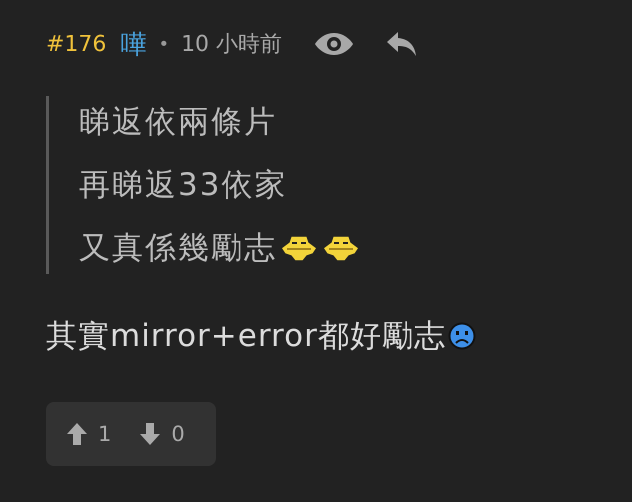 The image size is (632, 502). Describe the element at coordinates (150, 434) in the screenshot. I see `down-arrow-icon` at that location.